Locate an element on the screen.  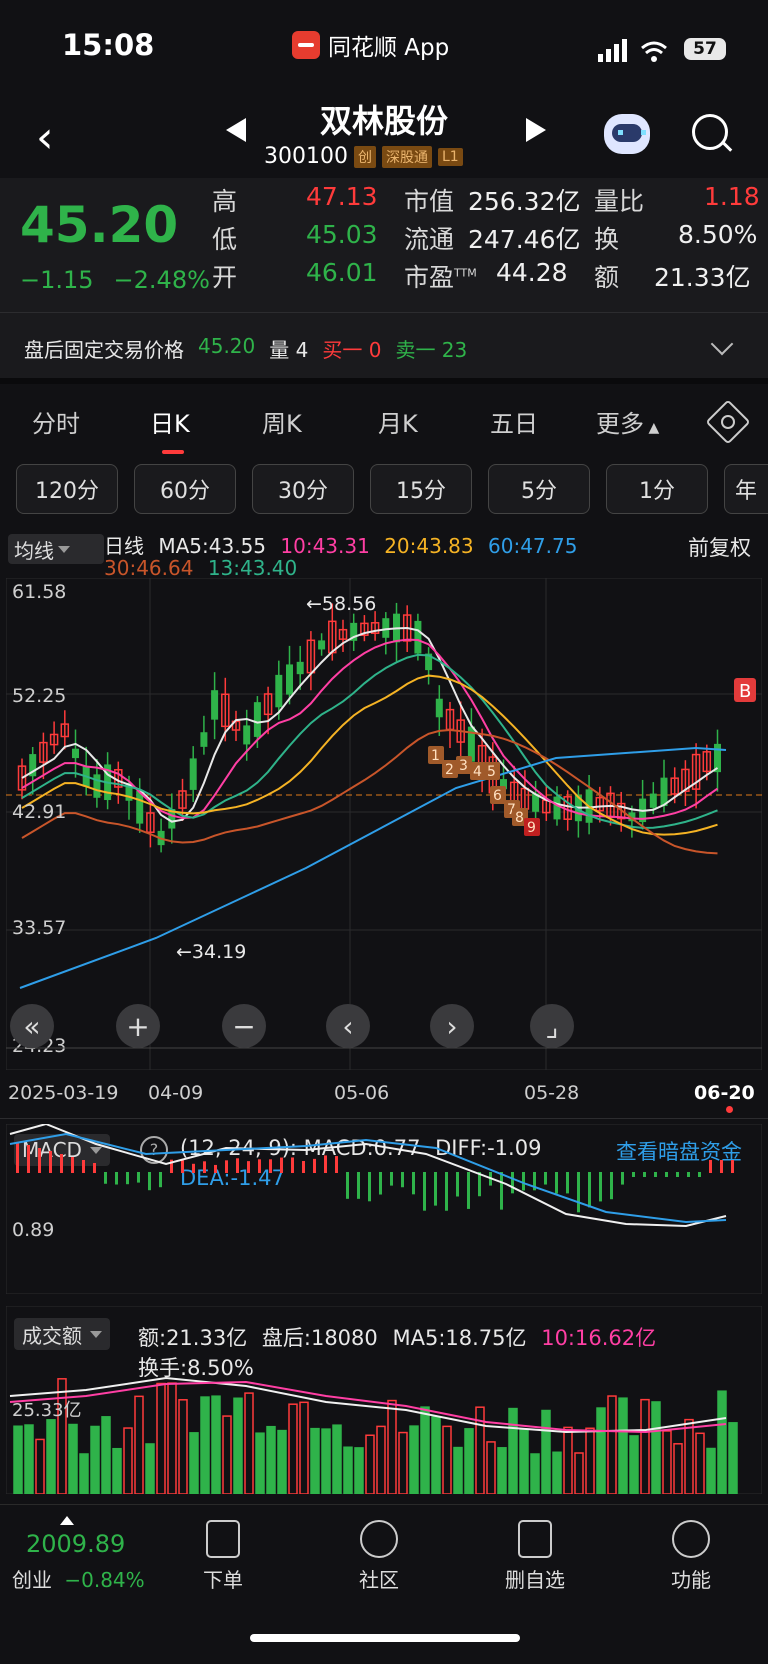
collapse-chart-button: « is located at coordinates (32, 1026).